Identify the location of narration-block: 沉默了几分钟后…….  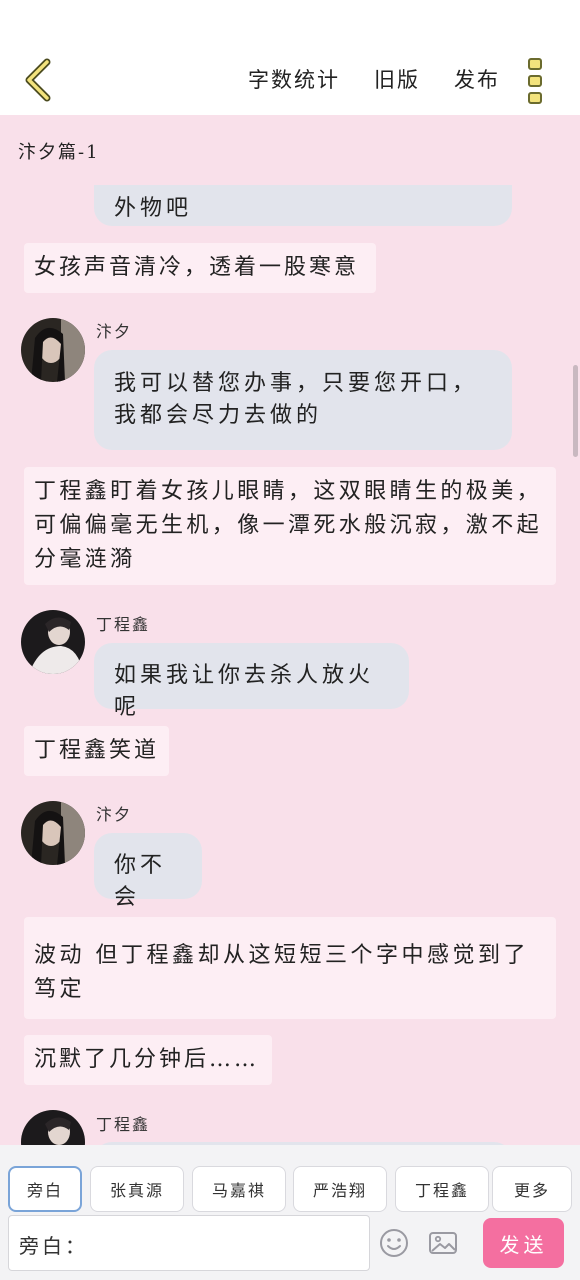
(148, 1060).